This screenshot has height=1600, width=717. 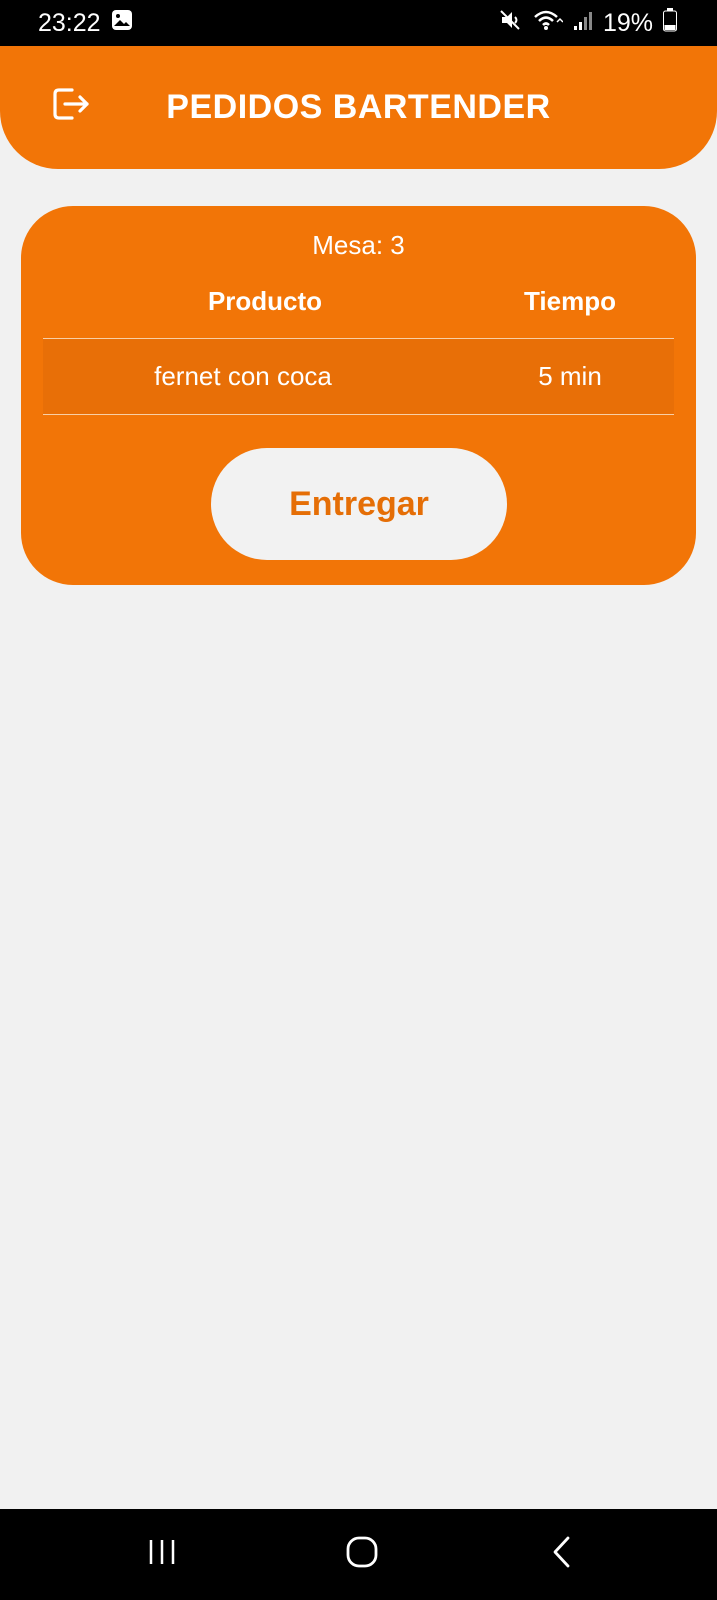 I want to click on back-icon, so click(x=562, y=1554).